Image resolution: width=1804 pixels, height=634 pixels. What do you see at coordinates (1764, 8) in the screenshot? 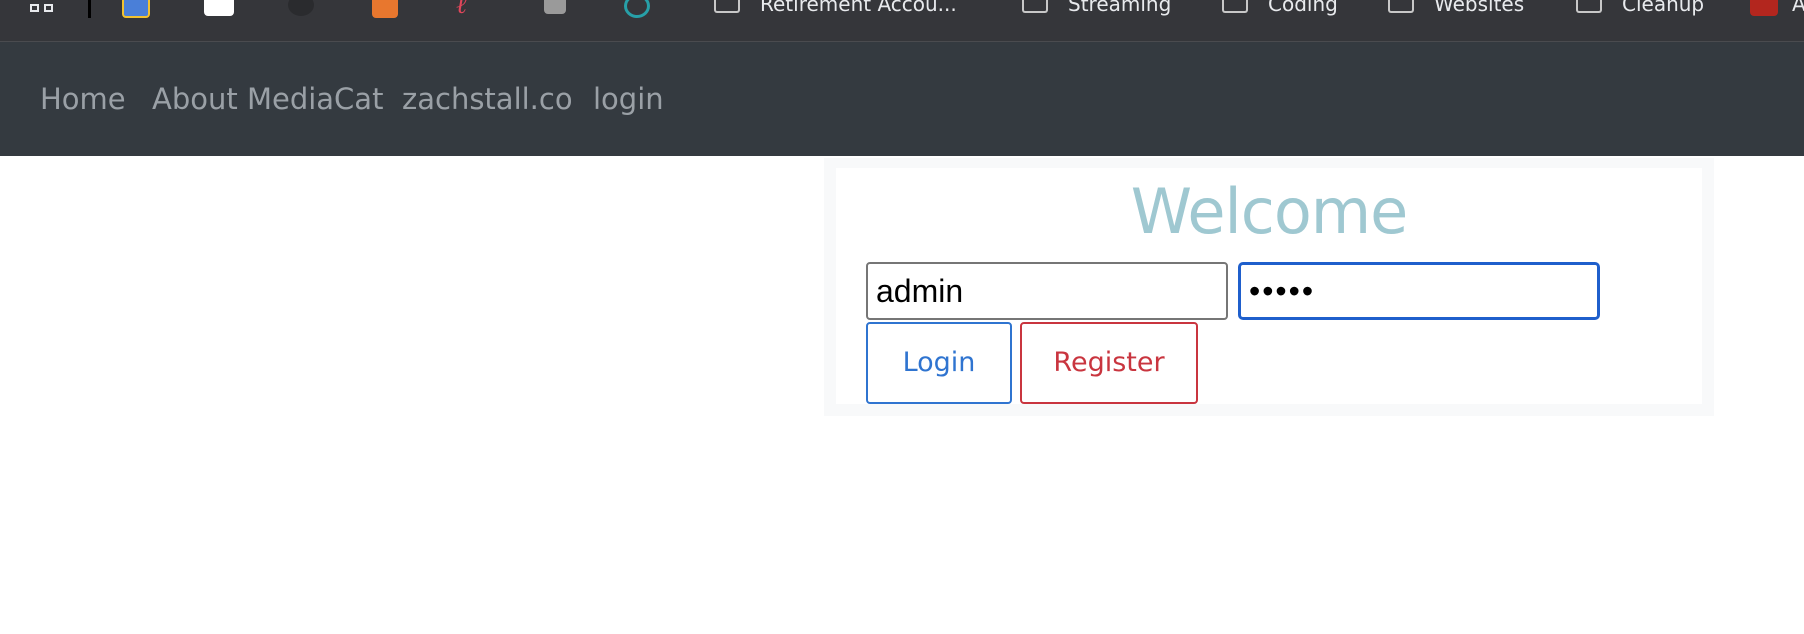
I see `pdf-icon` at bounding box center [1764, 8].